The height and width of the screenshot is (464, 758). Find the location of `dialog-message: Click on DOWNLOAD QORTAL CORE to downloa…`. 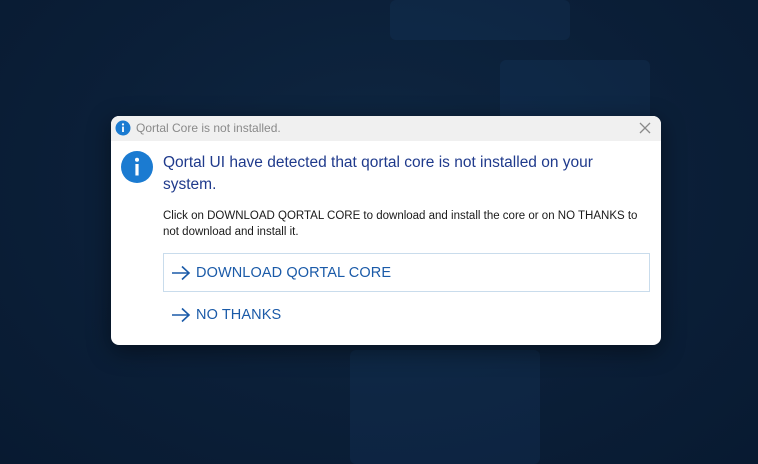

dialog-message: Click on DOWNLOAD QORTAL CORE to downloa… is located at coordinates (400, 224).